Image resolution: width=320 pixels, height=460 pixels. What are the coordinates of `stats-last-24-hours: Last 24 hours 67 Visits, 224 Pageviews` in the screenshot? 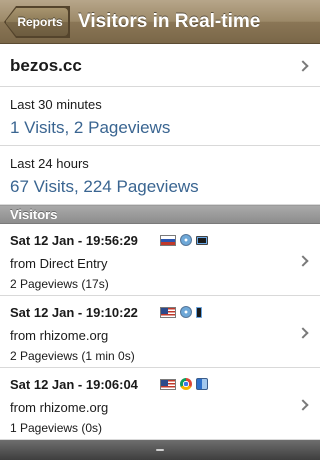 It's located at (160, 175).